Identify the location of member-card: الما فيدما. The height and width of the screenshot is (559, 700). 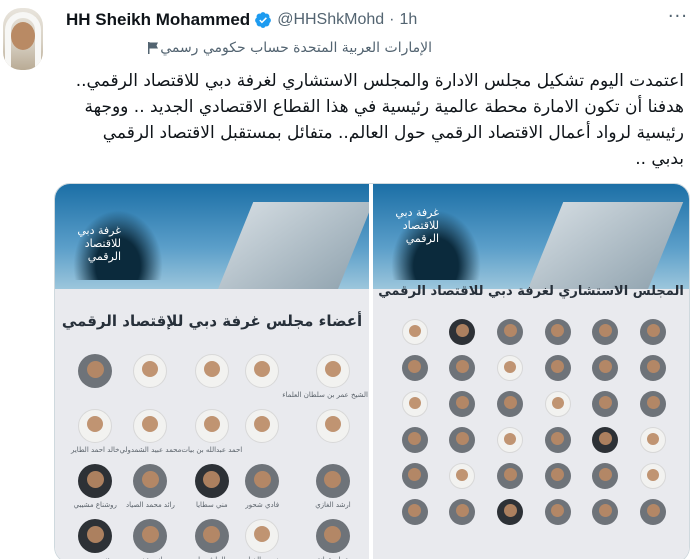
(211, 539).